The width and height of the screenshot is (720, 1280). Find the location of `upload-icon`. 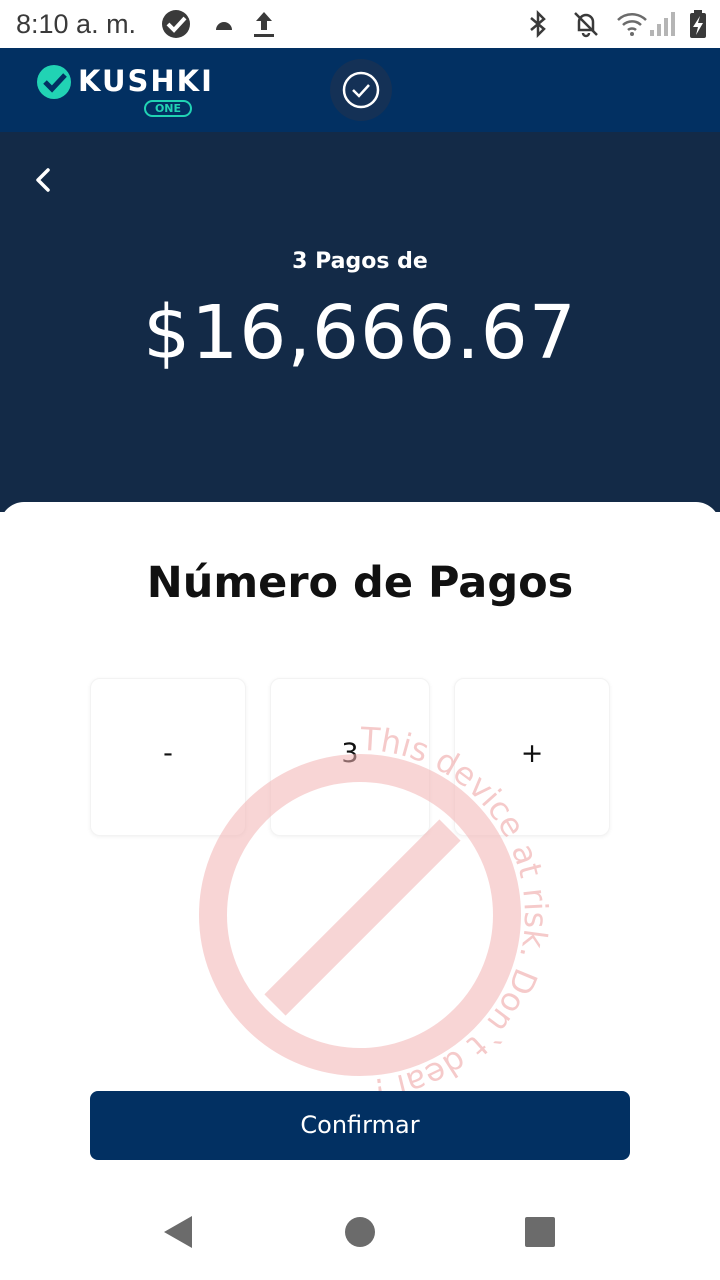

upload-icon is located at coordinates (264, 24).